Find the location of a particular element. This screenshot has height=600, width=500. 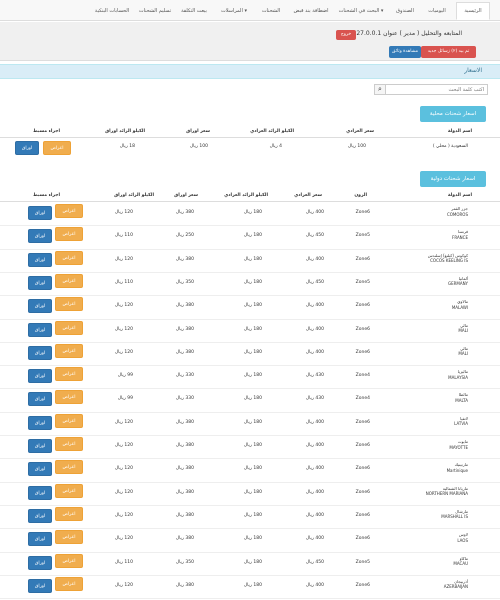

tab-correspondence: المراسلات ▾ is located at coordinates (234, 11).